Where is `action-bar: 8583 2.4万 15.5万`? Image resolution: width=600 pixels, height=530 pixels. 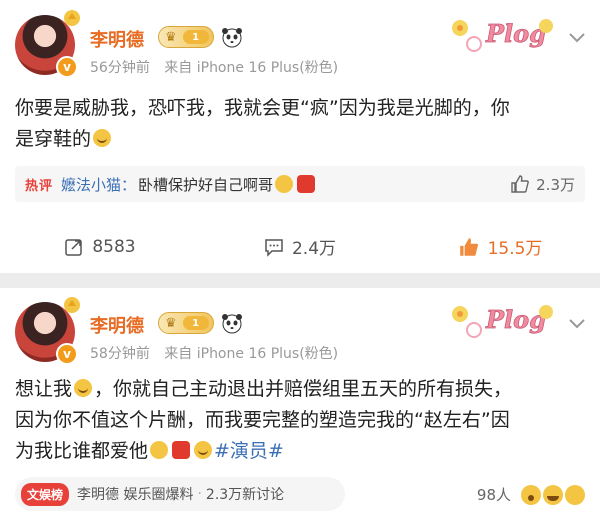 action-bar: 8583 2.4万 15.5万 is located at coordinates (300, 246).